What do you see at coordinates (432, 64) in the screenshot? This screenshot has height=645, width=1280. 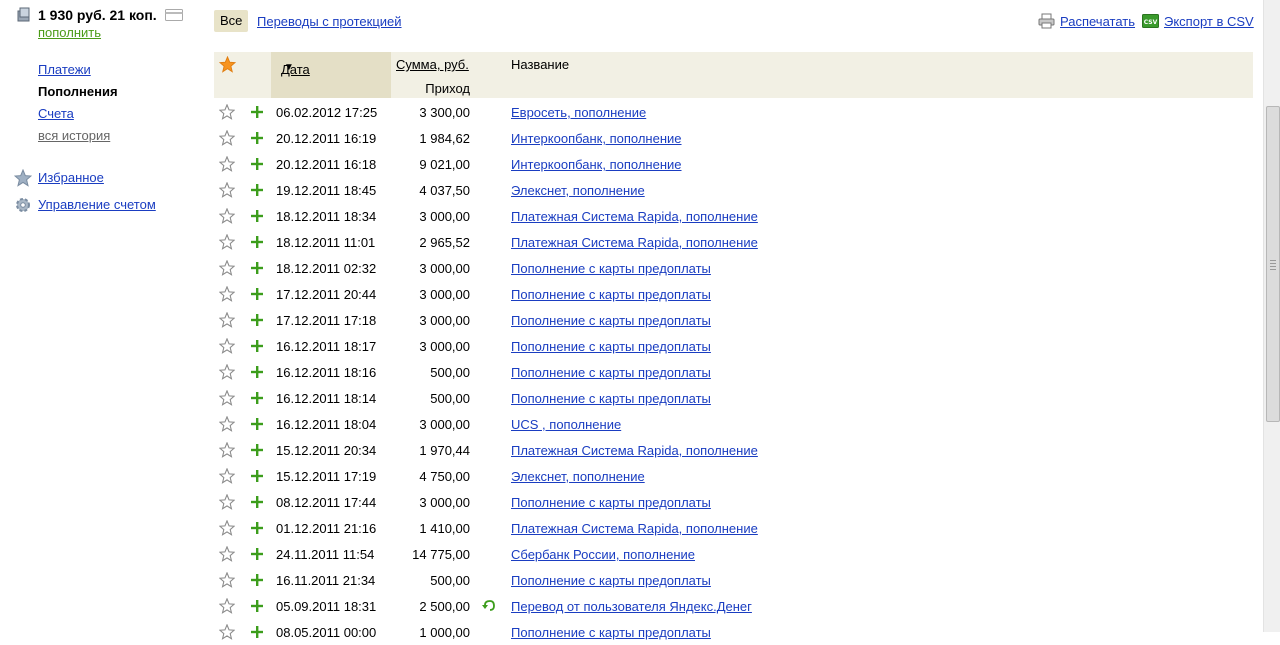 I see `amount-sort-link: Сумма, руб.` at bounding box center [432, 64].